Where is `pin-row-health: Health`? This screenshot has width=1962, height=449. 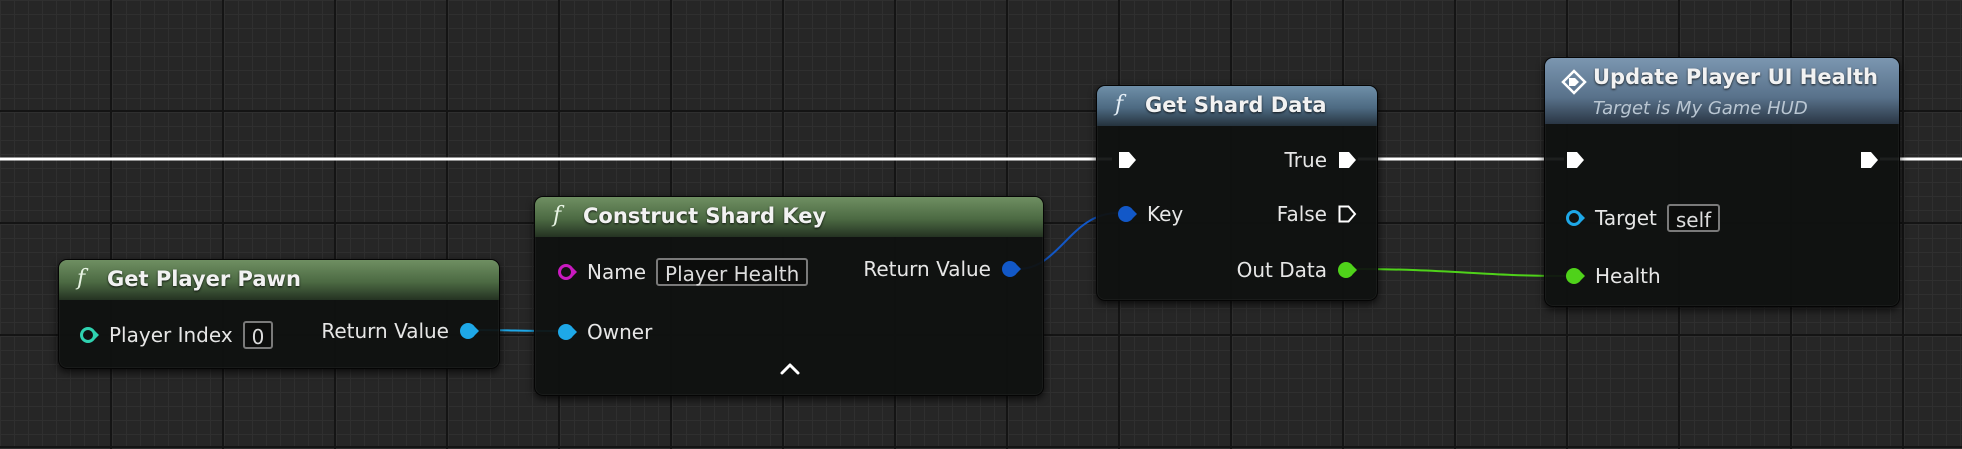 pin-row-health: Health is located at coordinates (1613, 276).